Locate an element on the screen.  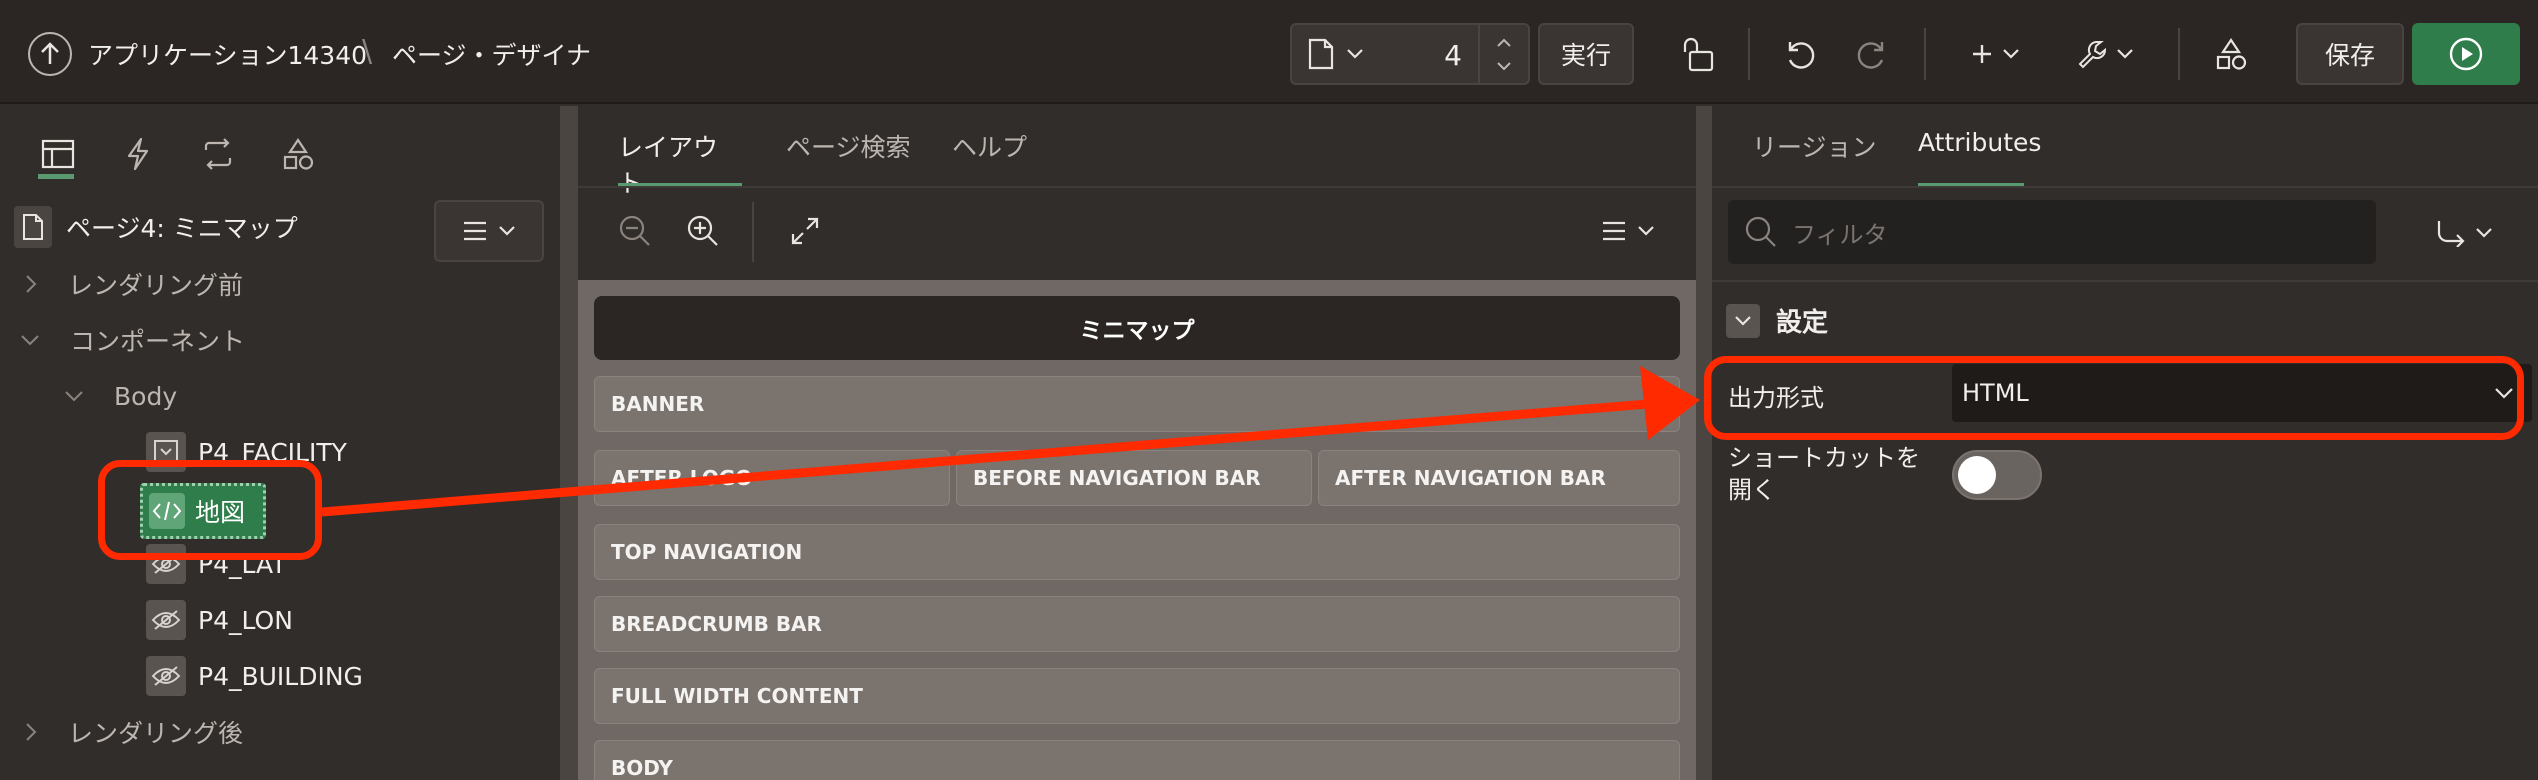
create-menu-button is located at coordinates (1995, 54).